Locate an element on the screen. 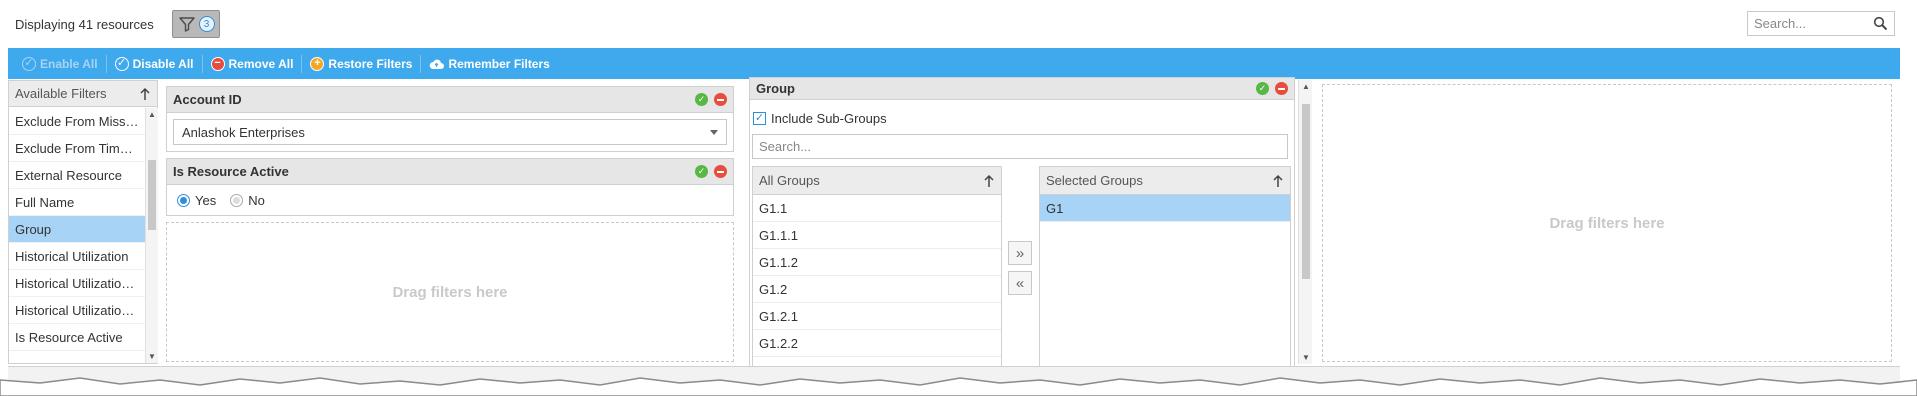 This screenshot has height=396, width=1917. move-right-button: » is located at coordinates (1020, 253).